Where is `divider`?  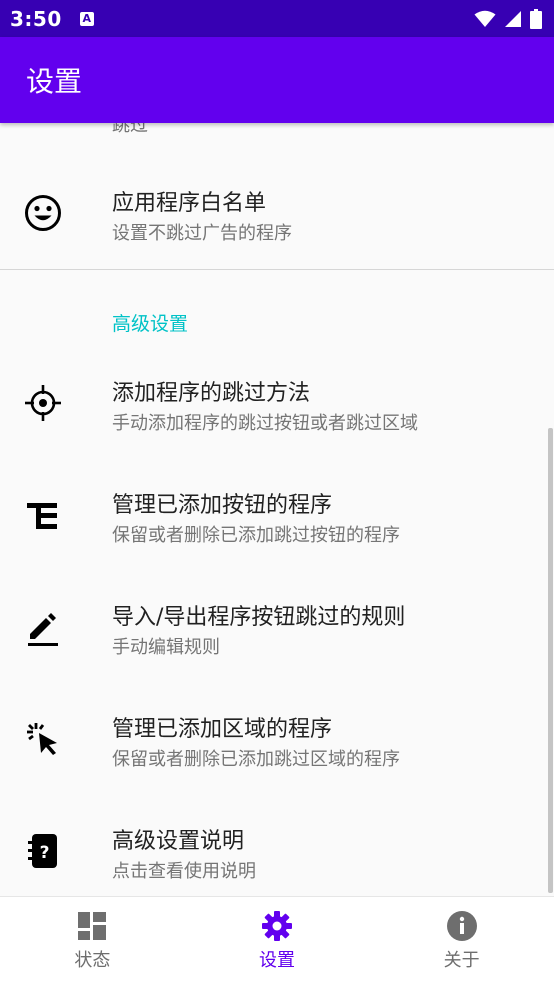
divider is located at coordinates (277, 269).